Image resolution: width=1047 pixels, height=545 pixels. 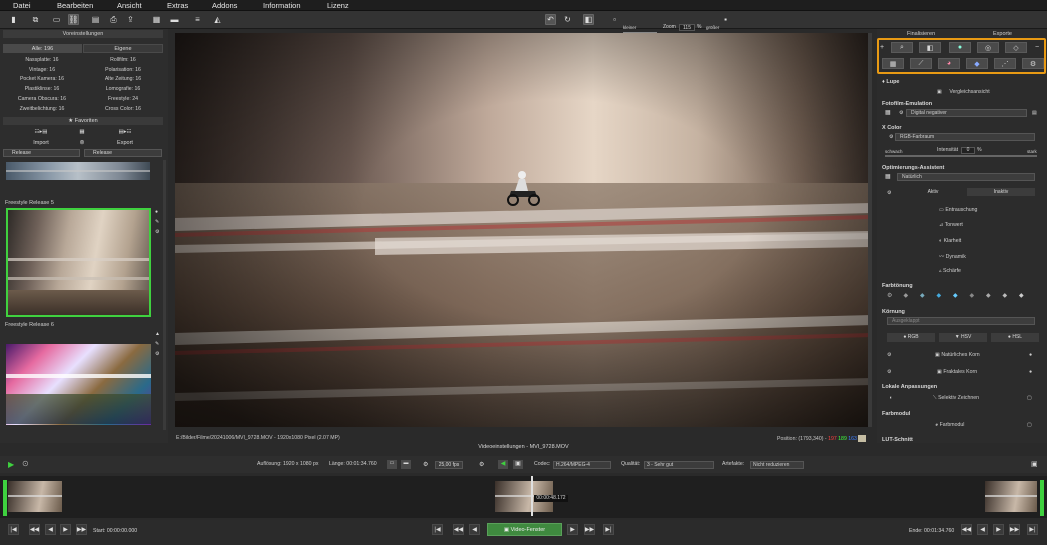 What do you see at coordinates (956, 398) in the screenshot?
I see `selektiv-row: ⟍ Selektiv Zeichnen` at bounding box center [956, 398].